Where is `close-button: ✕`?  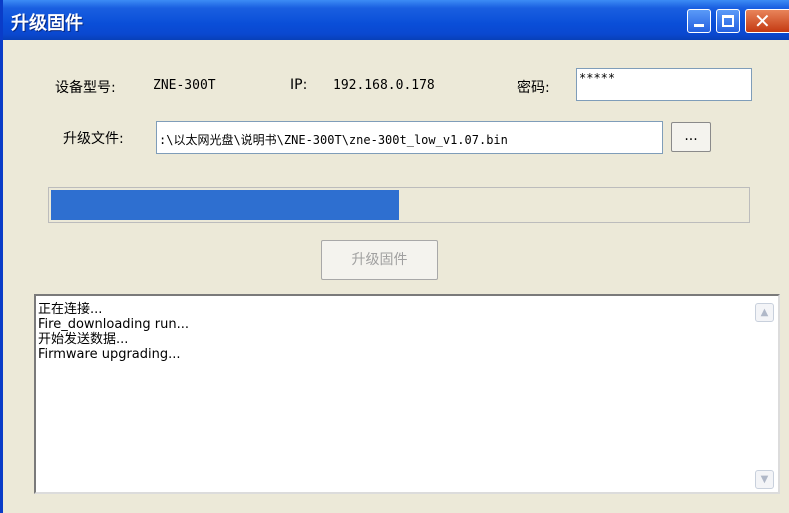
close-button: ✕ is located at coordinates (767, 21).